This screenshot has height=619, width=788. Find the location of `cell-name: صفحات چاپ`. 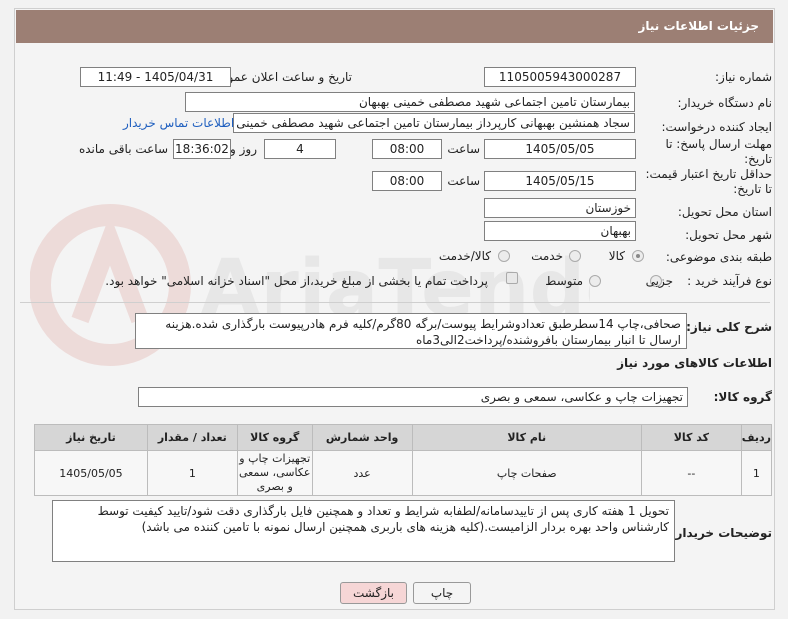

cell-name: صفحات چاپ is located at coordinates (527, 473).